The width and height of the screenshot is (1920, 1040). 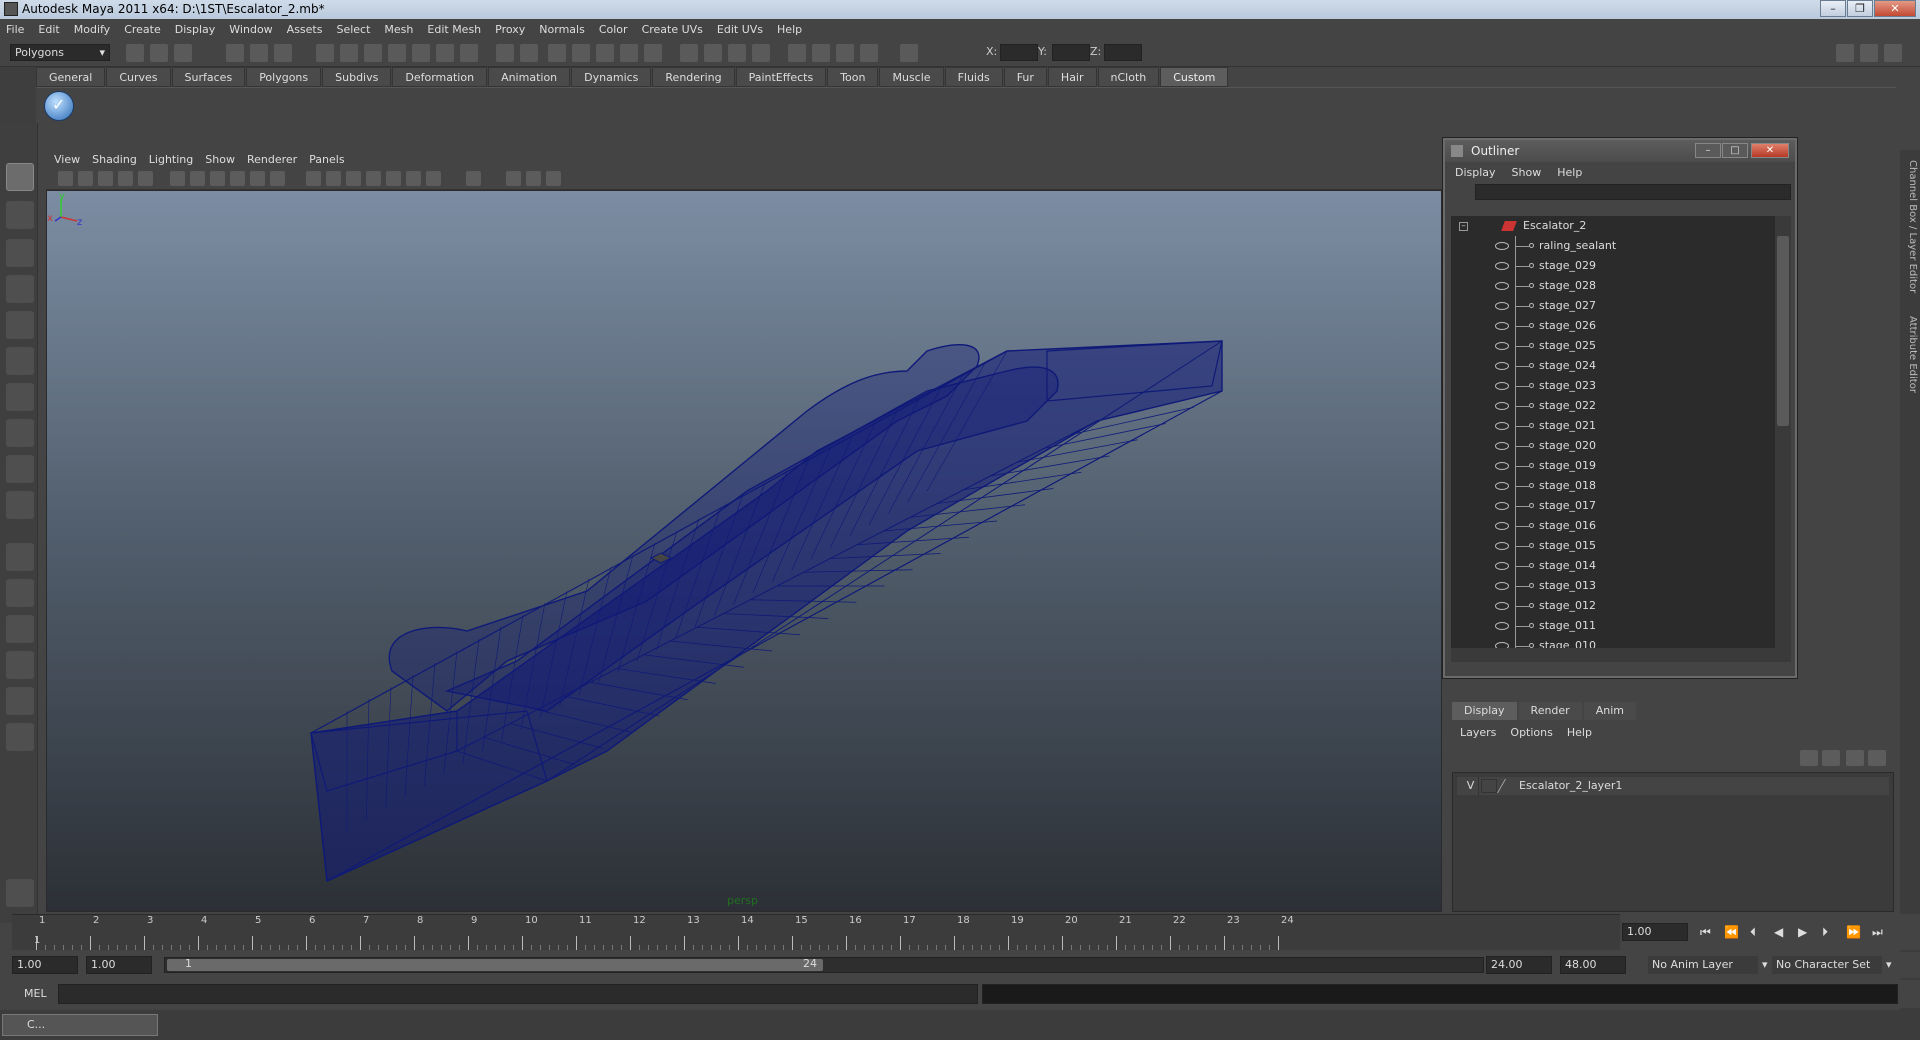 I want to click on step-back-key-button: ⏪, so click(x=1731, y=932).